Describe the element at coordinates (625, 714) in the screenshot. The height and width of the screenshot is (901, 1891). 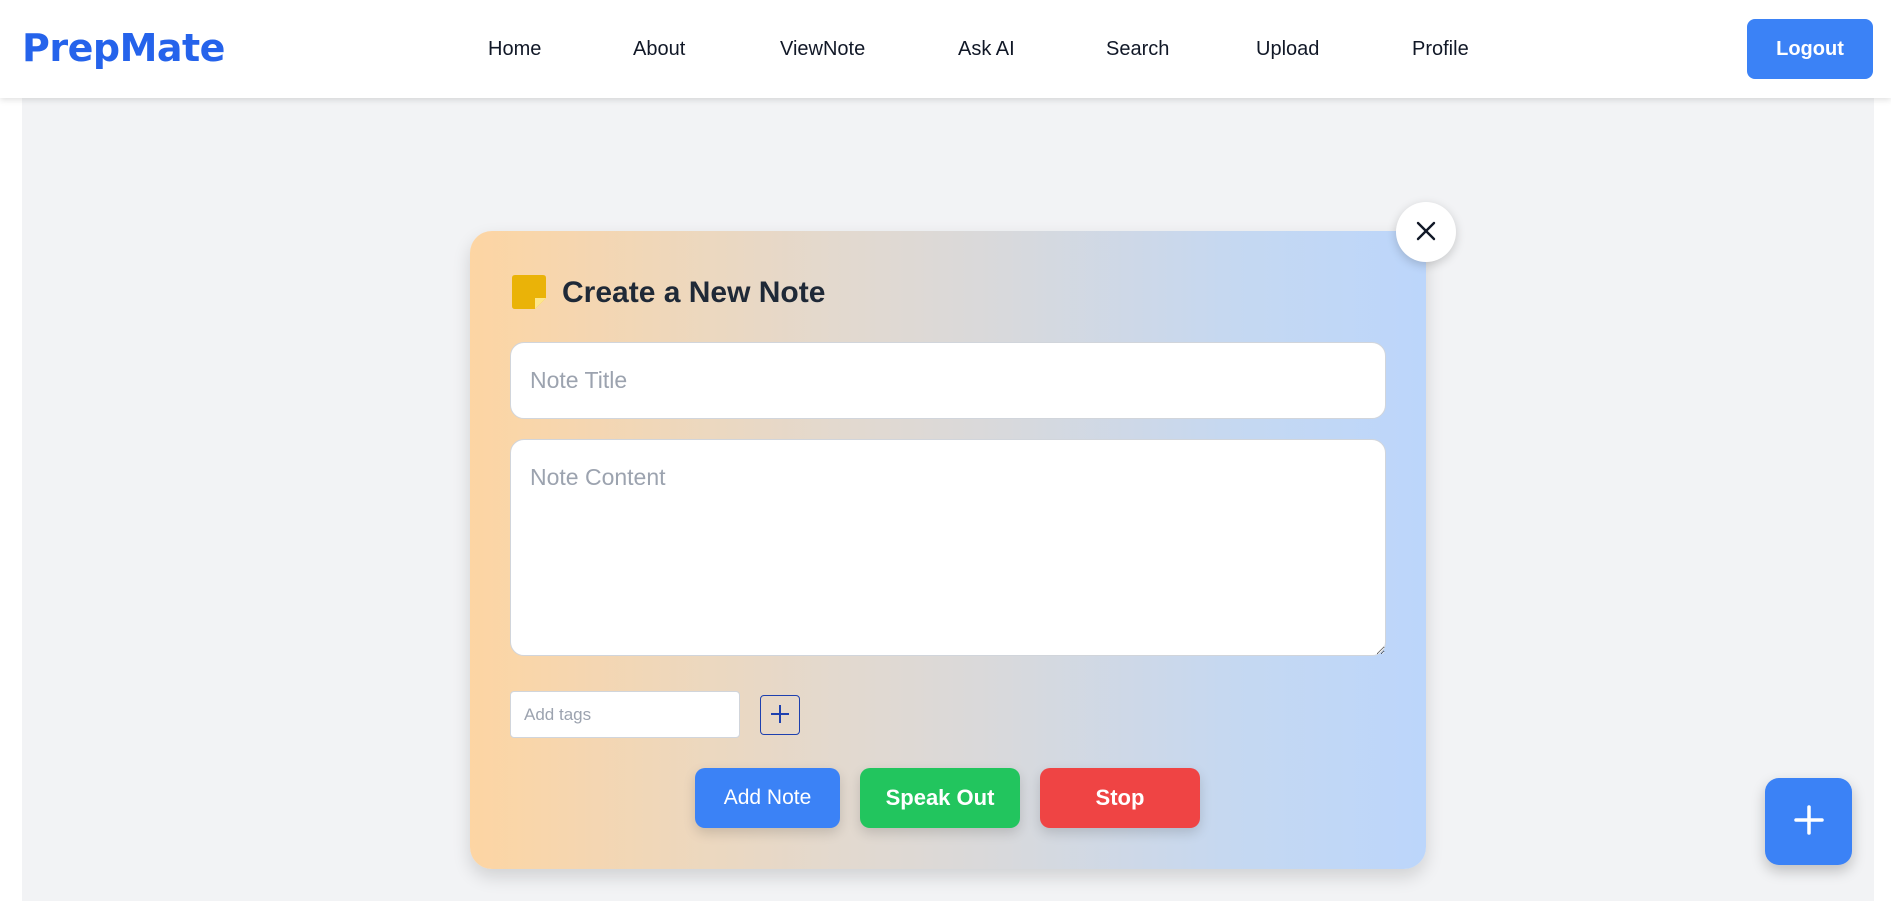
I see `tags-input` at that location.